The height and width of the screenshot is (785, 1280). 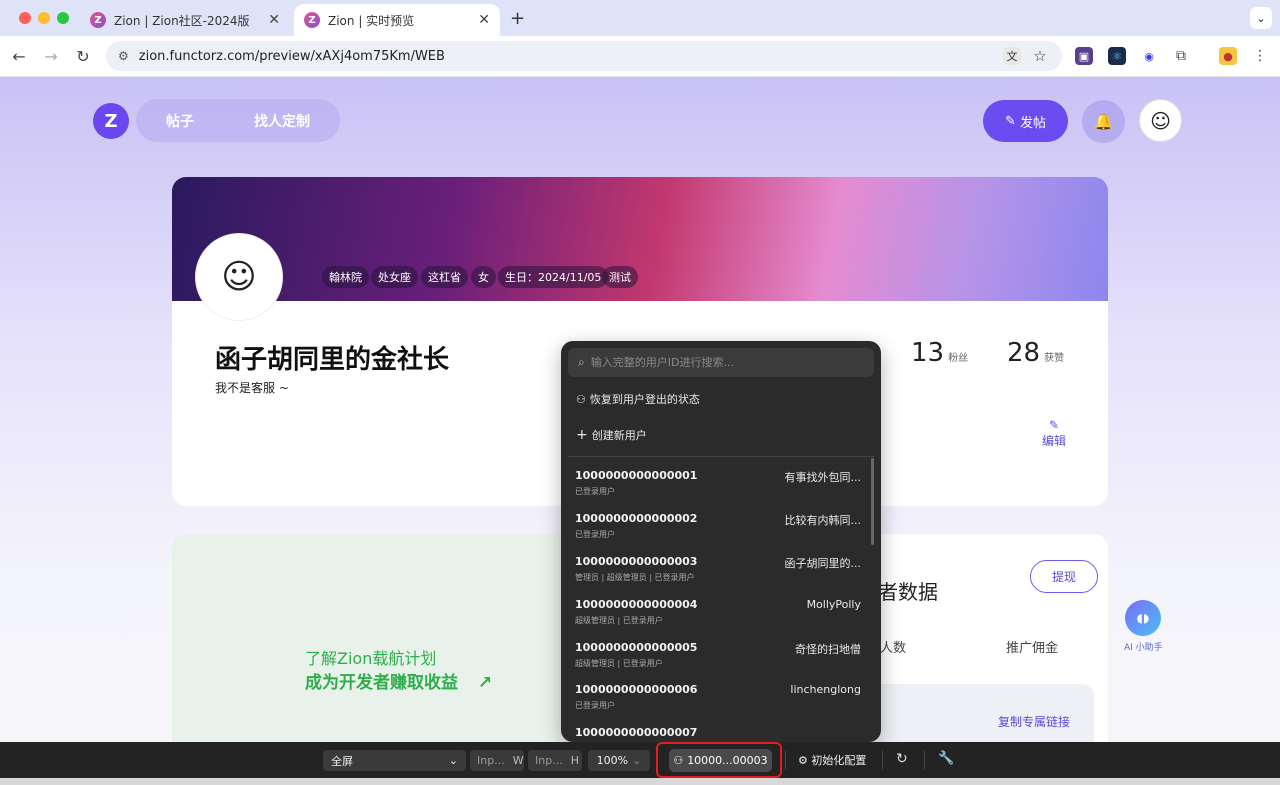 I want to click on notification-bell-icon: 🔔, so click(x=1103, y=121).